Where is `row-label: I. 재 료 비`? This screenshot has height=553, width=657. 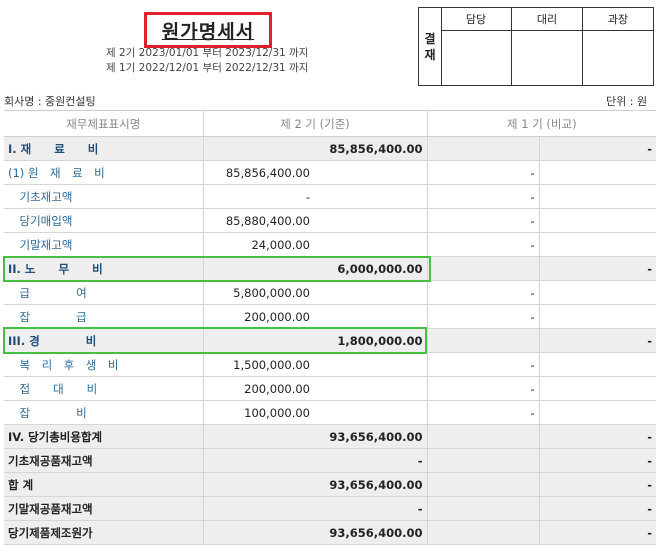 row-label: I. 재 료 비 is located at coordinates (104, 148).